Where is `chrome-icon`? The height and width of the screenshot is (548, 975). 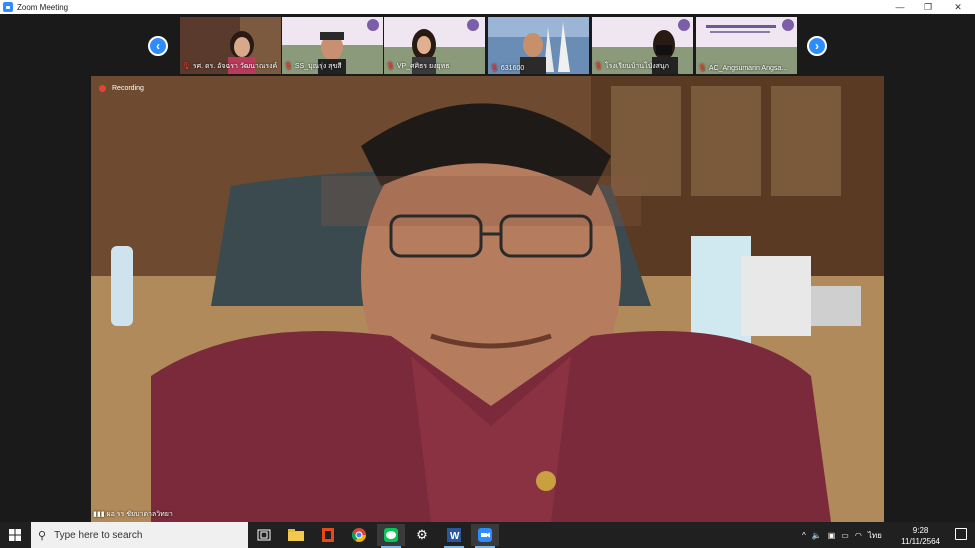 chrome-icon is located at coordinates (359, 535).